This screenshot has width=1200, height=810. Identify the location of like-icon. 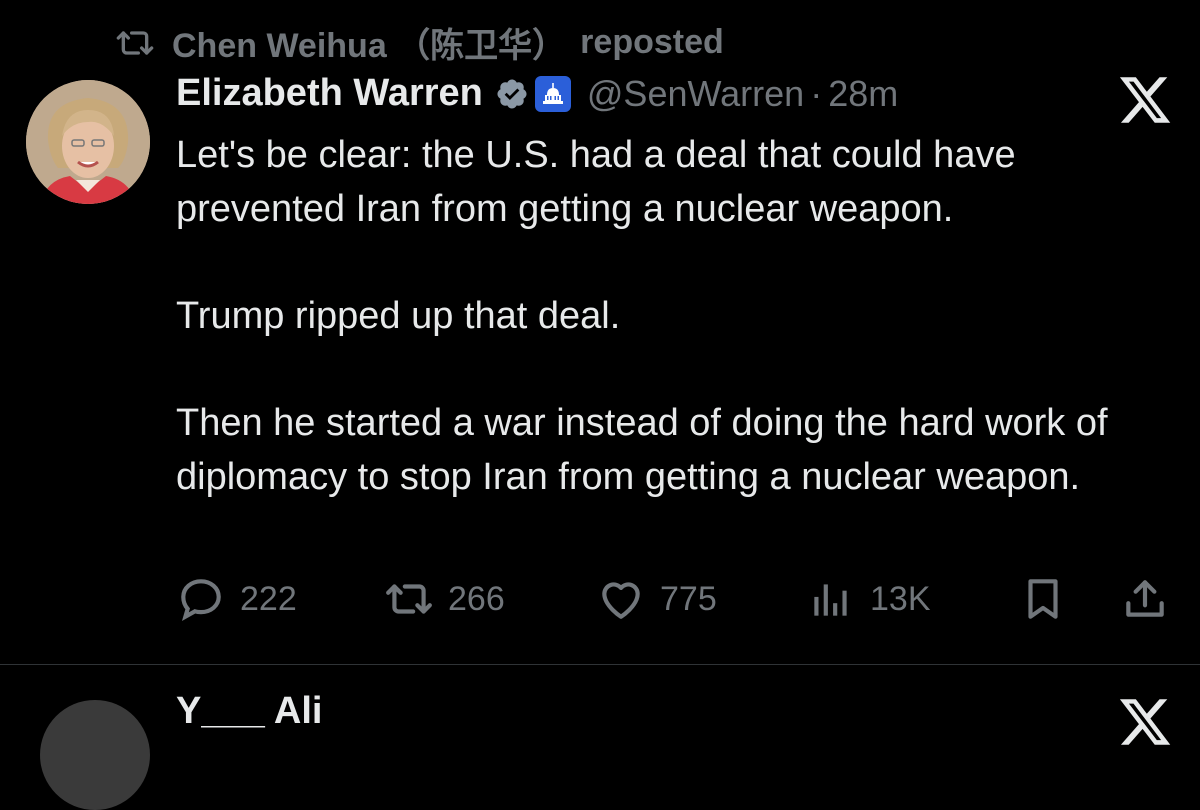
(621, 600).